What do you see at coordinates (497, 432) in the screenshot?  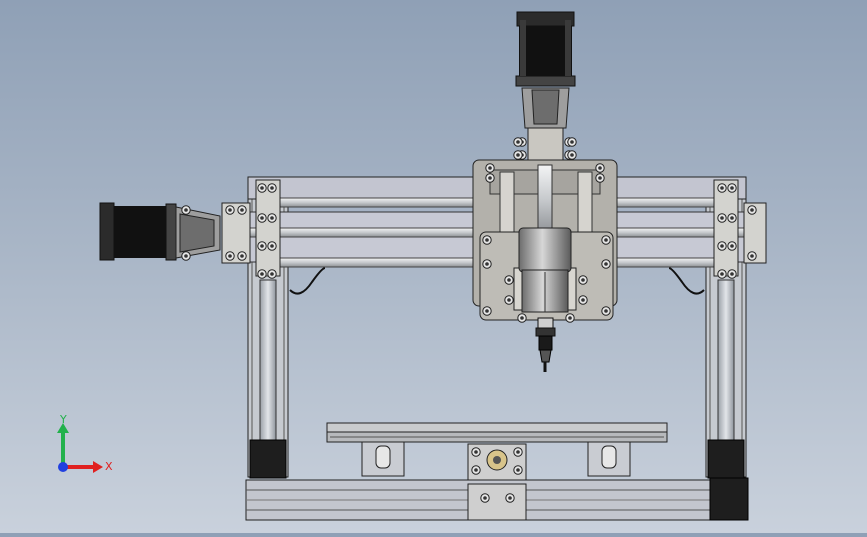 I see `work-table` at bounding box center [497, 432].